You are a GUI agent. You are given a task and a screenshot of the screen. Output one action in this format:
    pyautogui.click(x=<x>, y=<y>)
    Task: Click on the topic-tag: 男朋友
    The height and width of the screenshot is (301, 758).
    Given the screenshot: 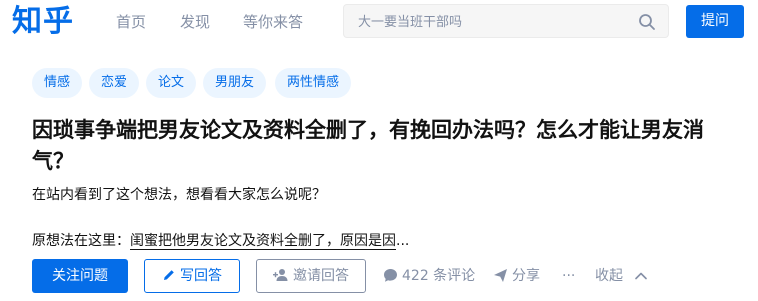 What is the action you would take?
    pyautogui.click(x=235, y=83)
    